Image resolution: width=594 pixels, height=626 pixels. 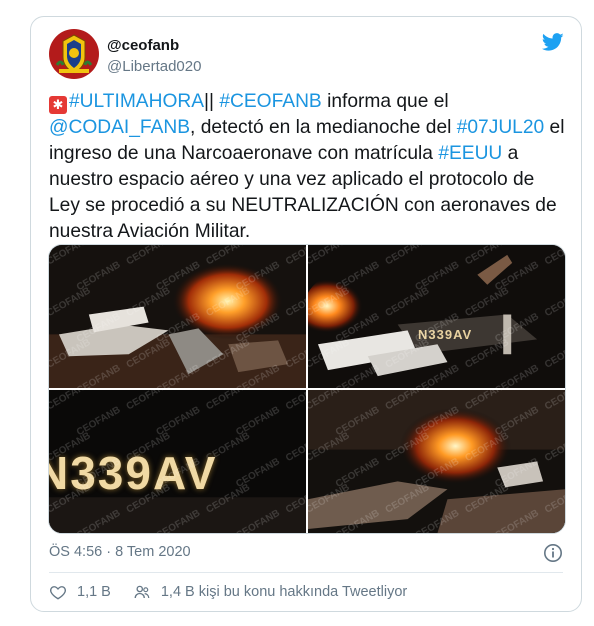 I want to click on hashtag-ceofanb: #CEOFANB, so click(x=270, y=101).